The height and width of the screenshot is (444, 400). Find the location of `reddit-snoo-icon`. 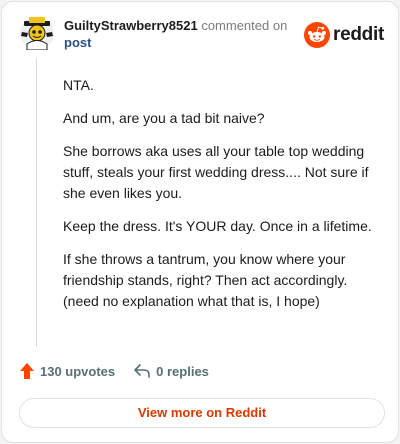

reddit-snoo-icon is located at coordinates (317, 35).